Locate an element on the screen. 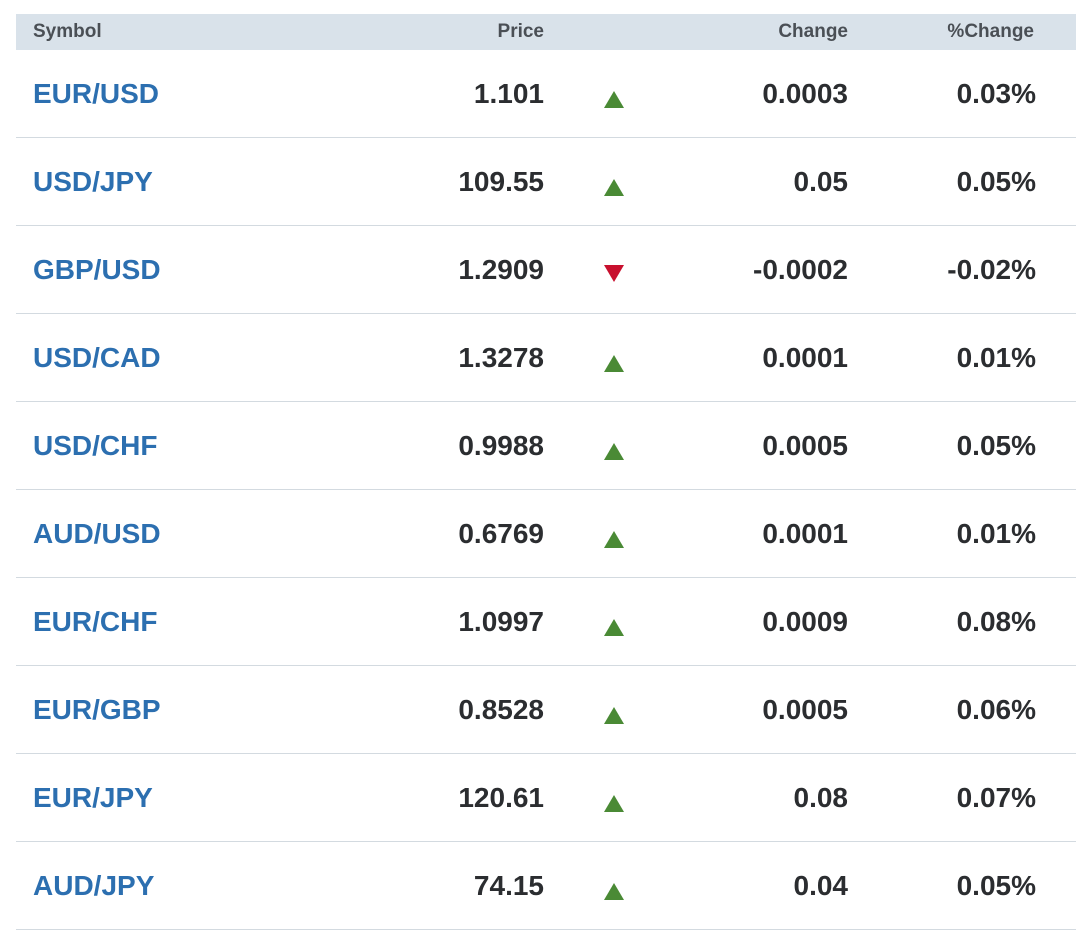 The image size is (1082, 944). price-value: 1.101 is located at coordinates (508, 93).